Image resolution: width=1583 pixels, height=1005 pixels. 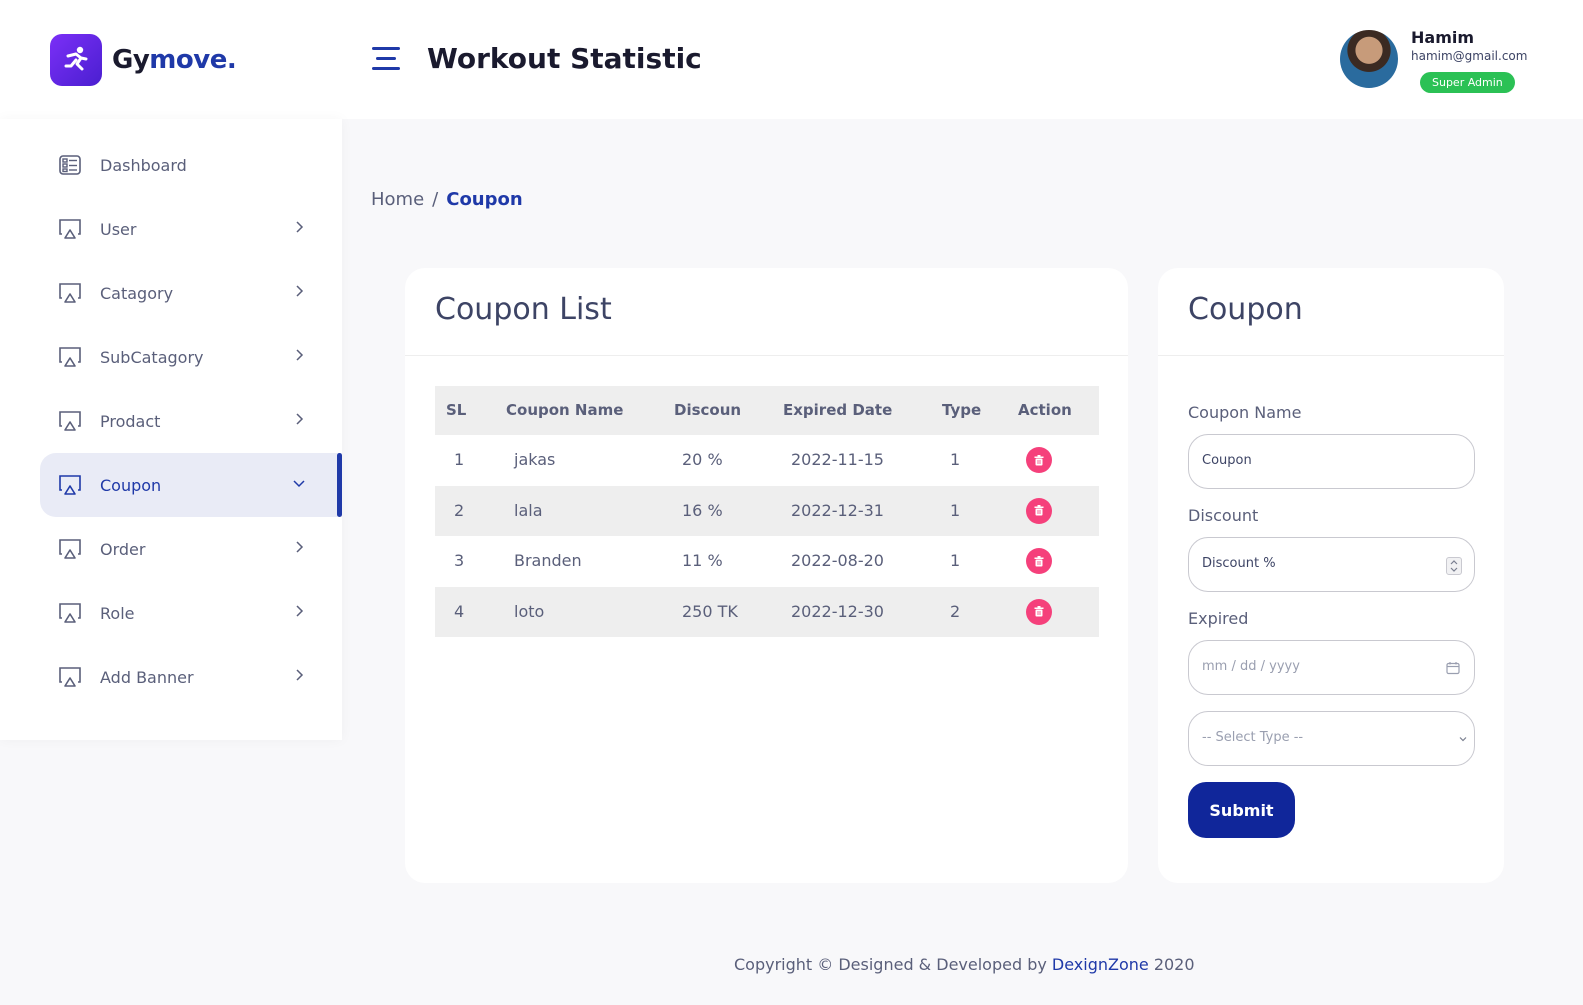 I want to click on avatar, so click(x=1369, y=59).